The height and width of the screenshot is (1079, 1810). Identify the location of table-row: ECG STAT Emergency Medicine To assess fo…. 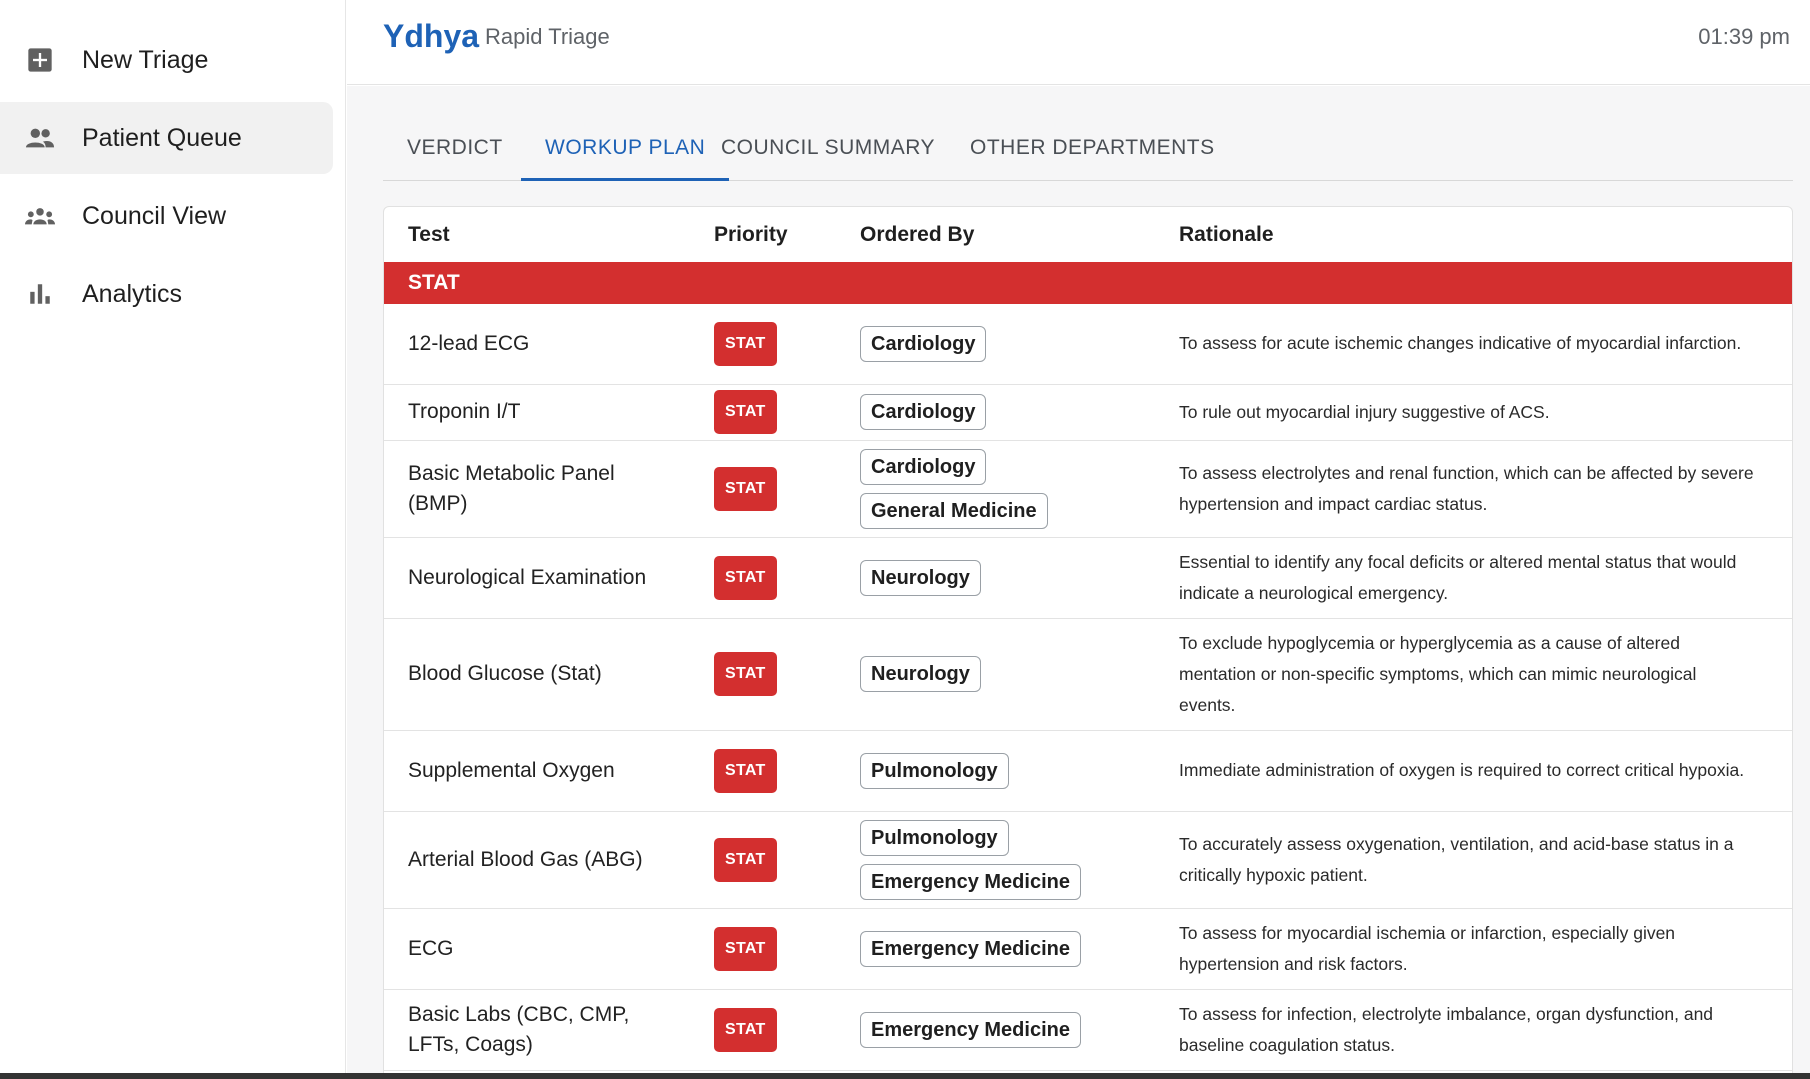
(1088, 949).